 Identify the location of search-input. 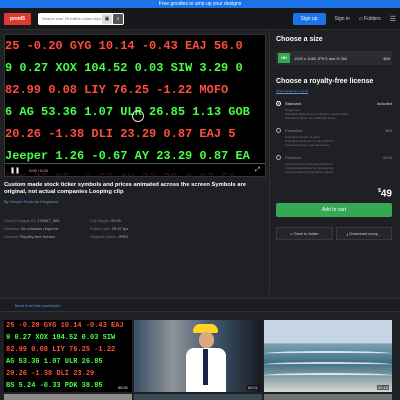
(70, 18).